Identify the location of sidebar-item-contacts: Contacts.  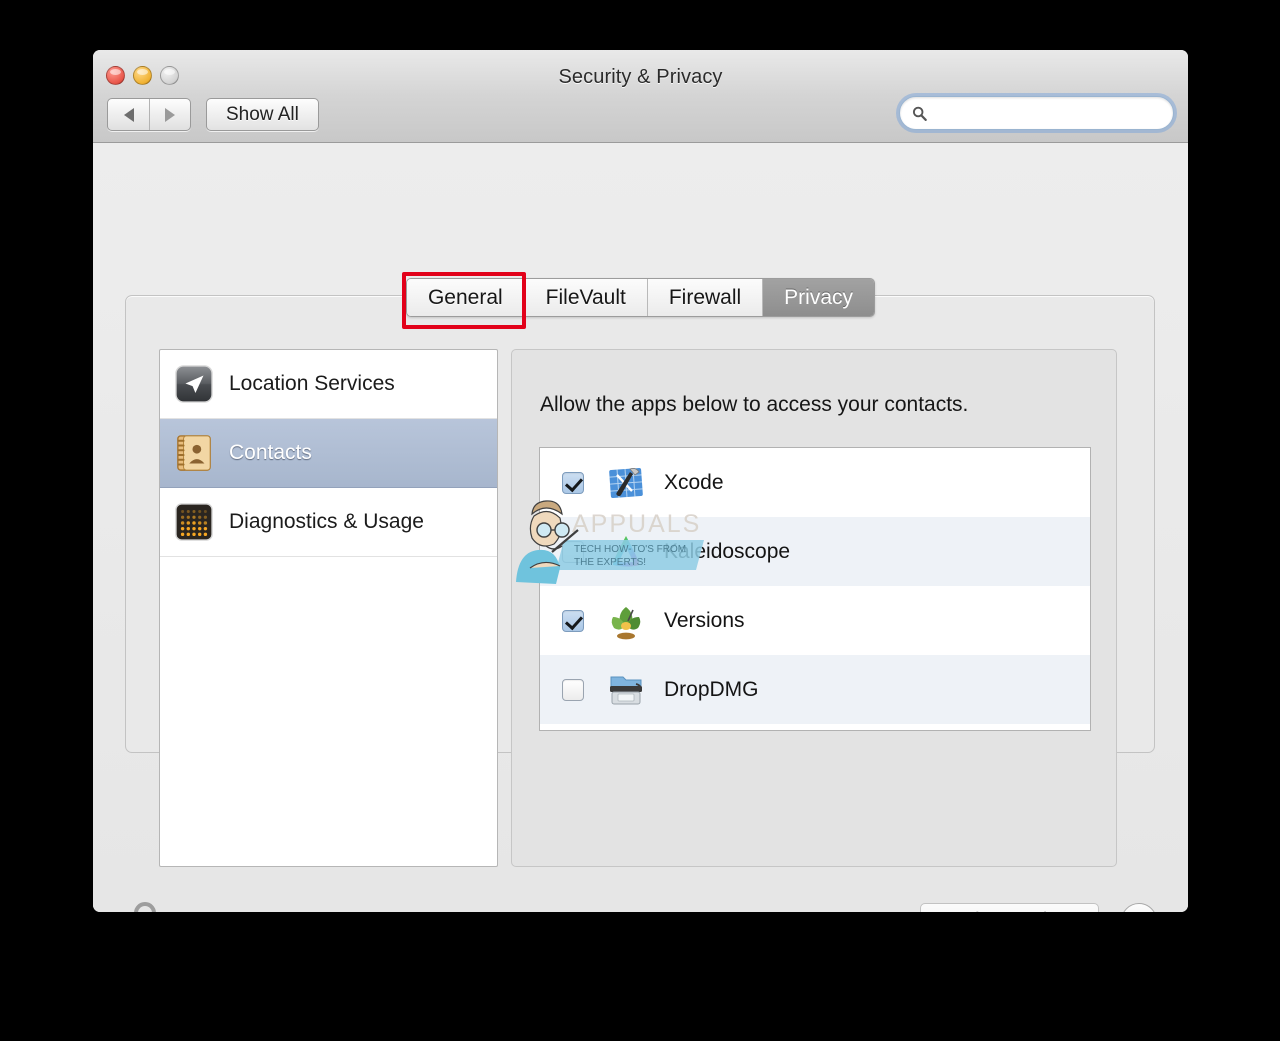
(328, 453).